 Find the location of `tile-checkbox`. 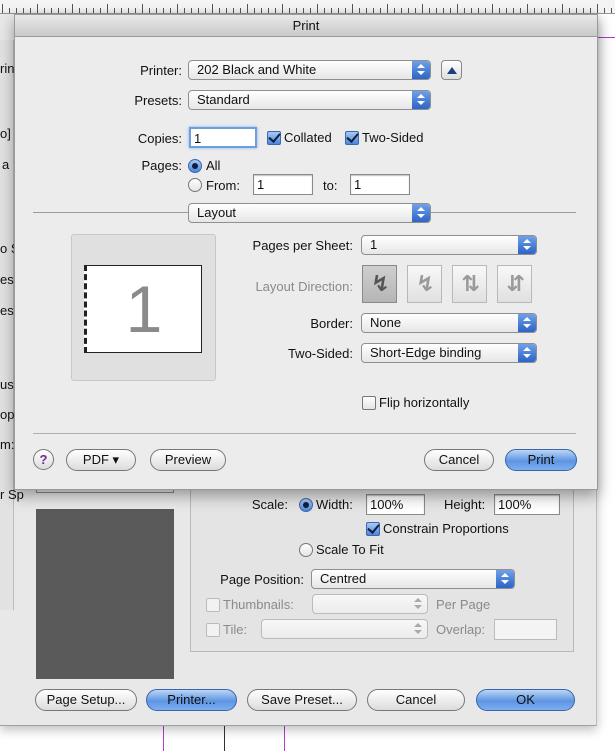

tile-checkbox is located at coordinates (213, 630).